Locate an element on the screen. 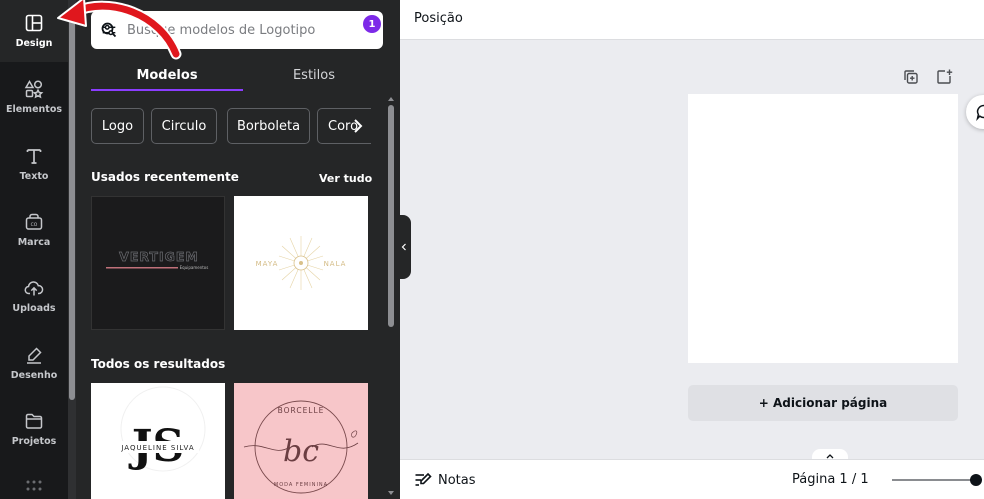  rail-item-brand: CO Marca is located at coordinates (34, 230).